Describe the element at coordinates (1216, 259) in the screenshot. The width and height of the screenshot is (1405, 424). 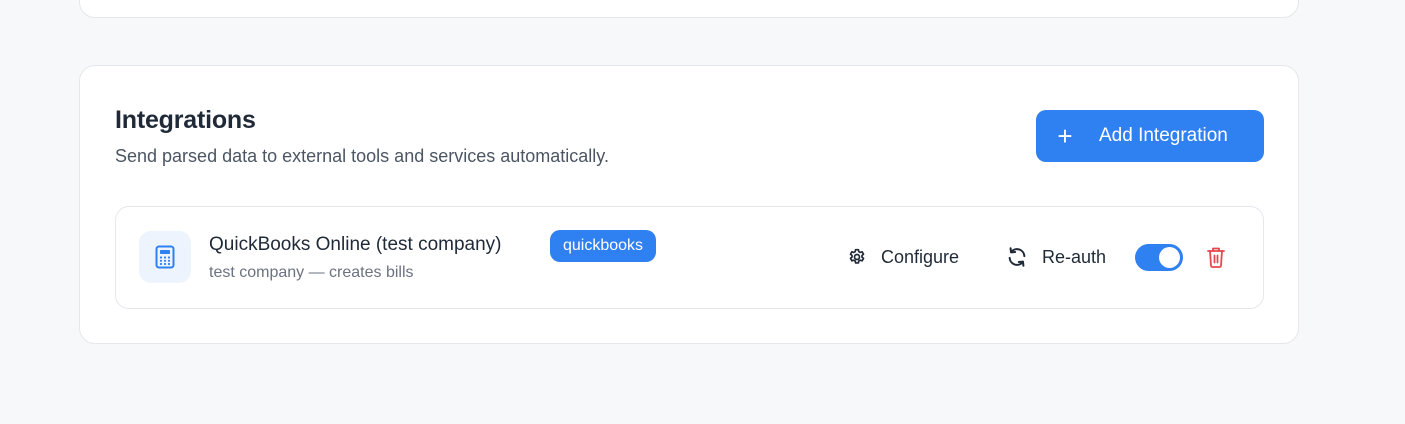
I see `trash-icon` at that location.